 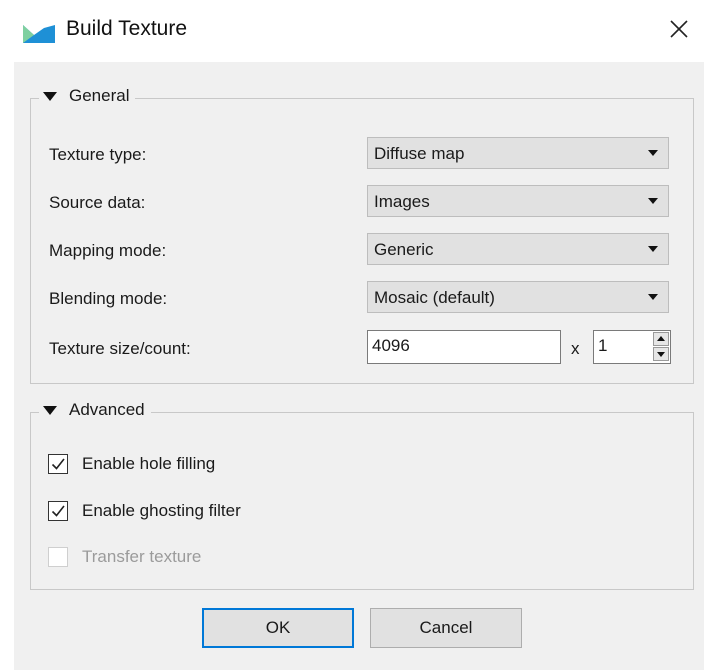 I want to click on spin-down-icon, so click(x=661, y=354).